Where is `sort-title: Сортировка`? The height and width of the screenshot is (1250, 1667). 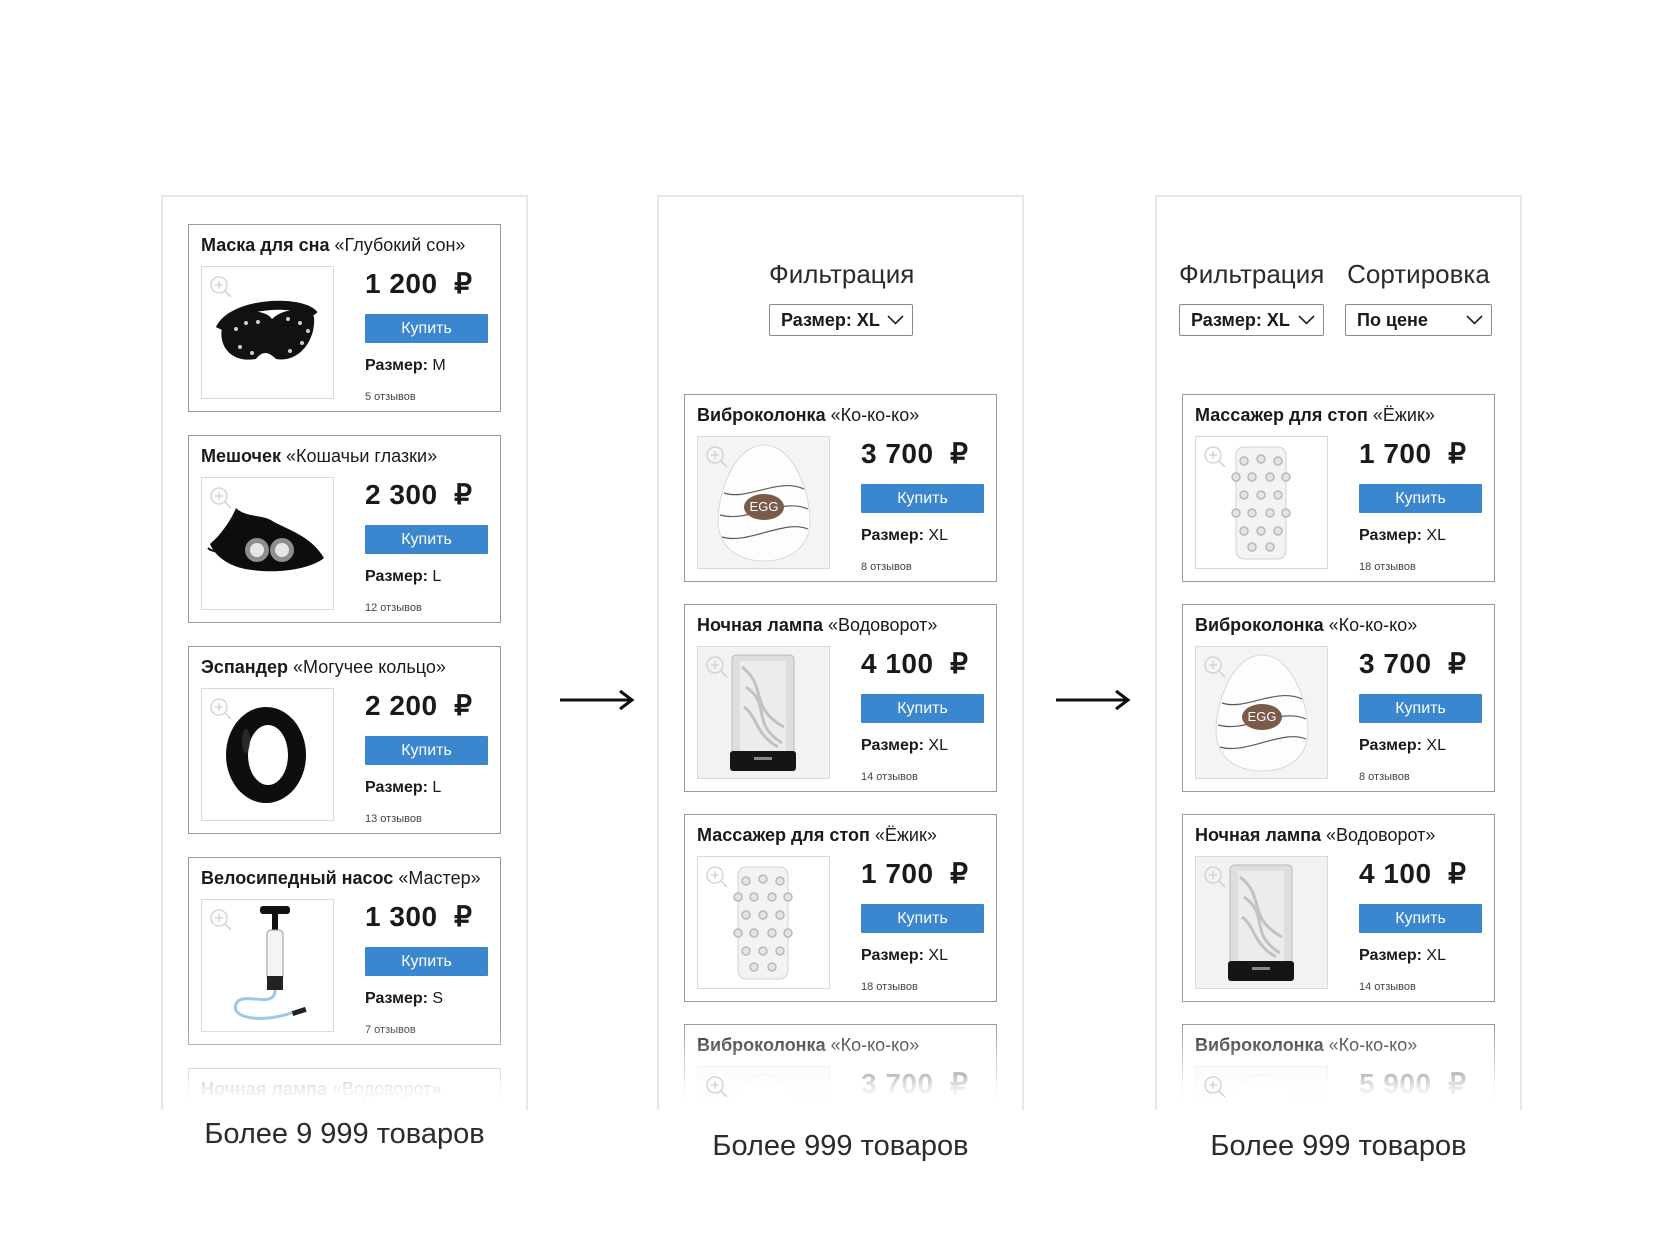 sort-title: Сортировка is located at coordinates (1418, 274).